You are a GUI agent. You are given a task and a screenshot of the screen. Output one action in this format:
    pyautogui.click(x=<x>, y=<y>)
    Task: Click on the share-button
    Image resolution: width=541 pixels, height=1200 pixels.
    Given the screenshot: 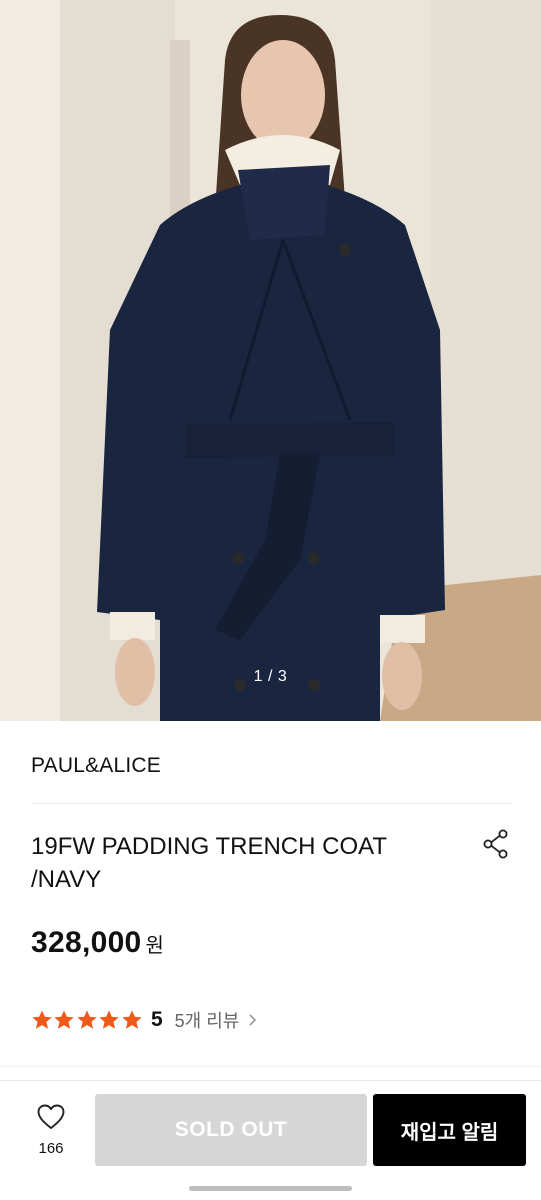 What is the action you would take?
    pyautogui.click(x=496, y=844)
    